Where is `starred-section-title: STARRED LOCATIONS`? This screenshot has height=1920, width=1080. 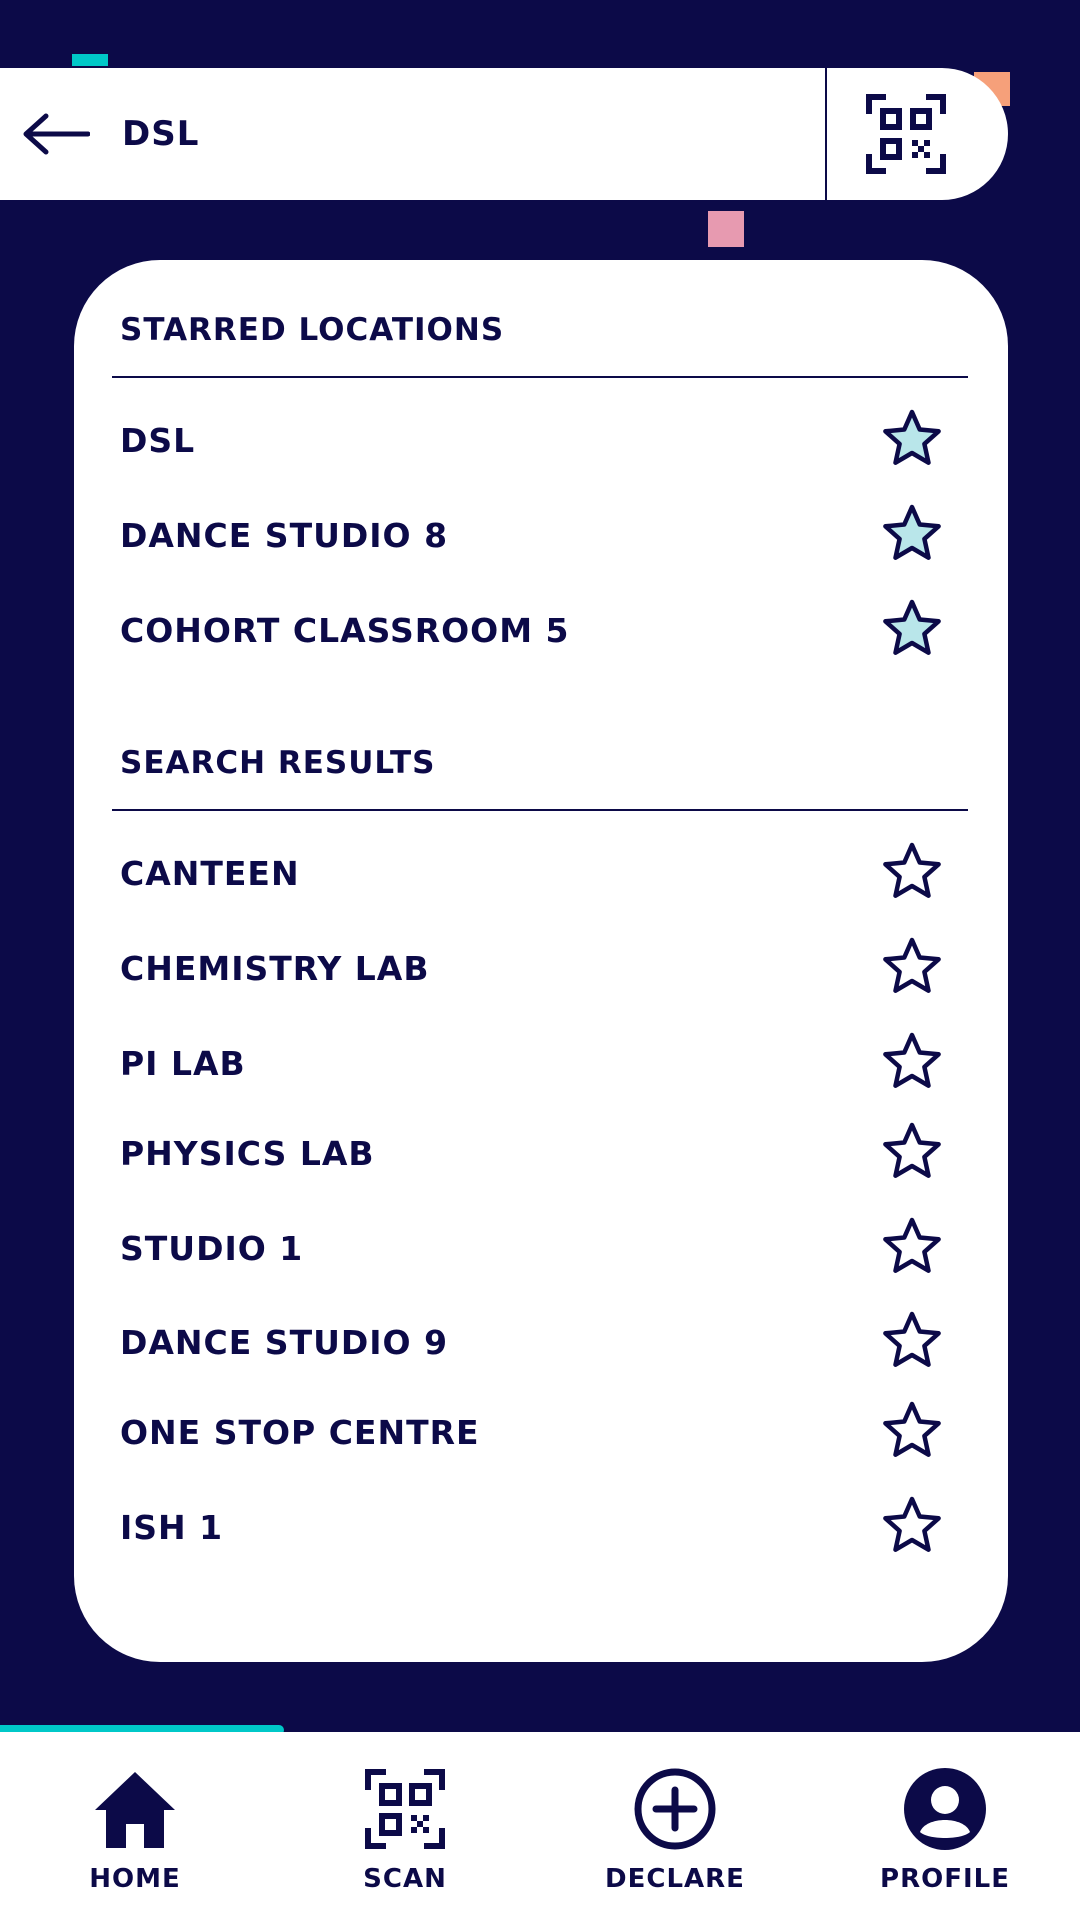 starred-section-title: STARRED LOCATIONS is located at coordinates (312, 330).